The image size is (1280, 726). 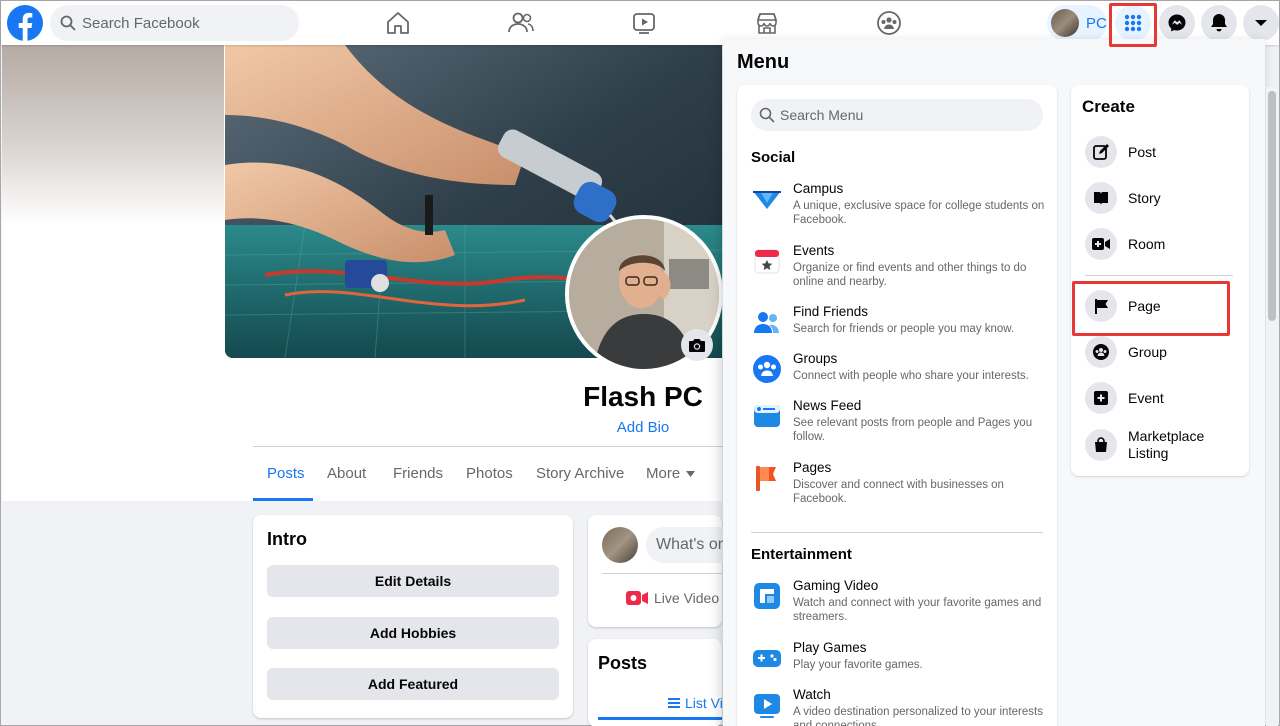 What do you see at coordinates (858, 665) in the screenshot?
I see `menu-item-desc: Play your favorite games.` at bounding box center [858, 665].